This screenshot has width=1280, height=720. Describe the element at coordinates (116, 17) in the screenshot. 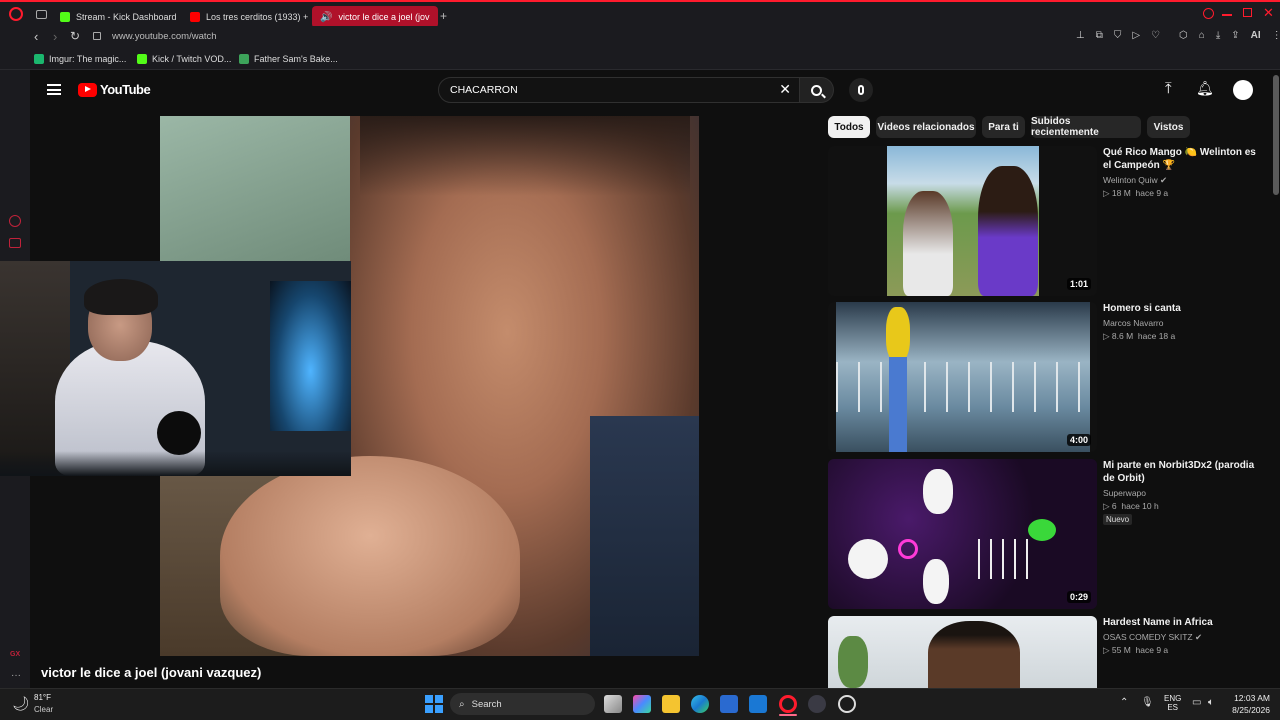

I see `tab-kick-dashboard: Stream - Kick Dashboard` at that location.